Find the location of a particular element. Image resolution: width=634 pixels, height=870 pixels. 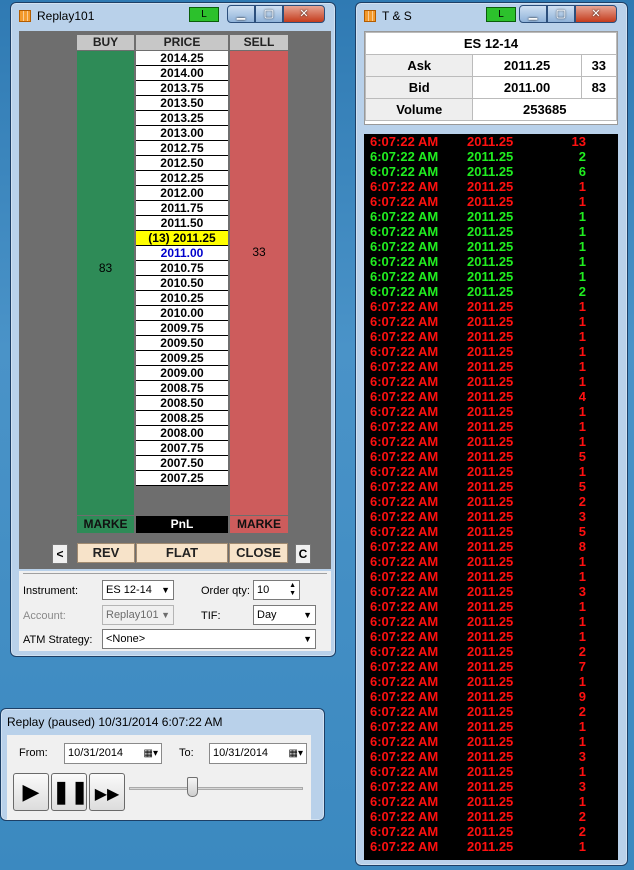

price-cell: (13) 2011.25 is located at coordinates (182, 238).